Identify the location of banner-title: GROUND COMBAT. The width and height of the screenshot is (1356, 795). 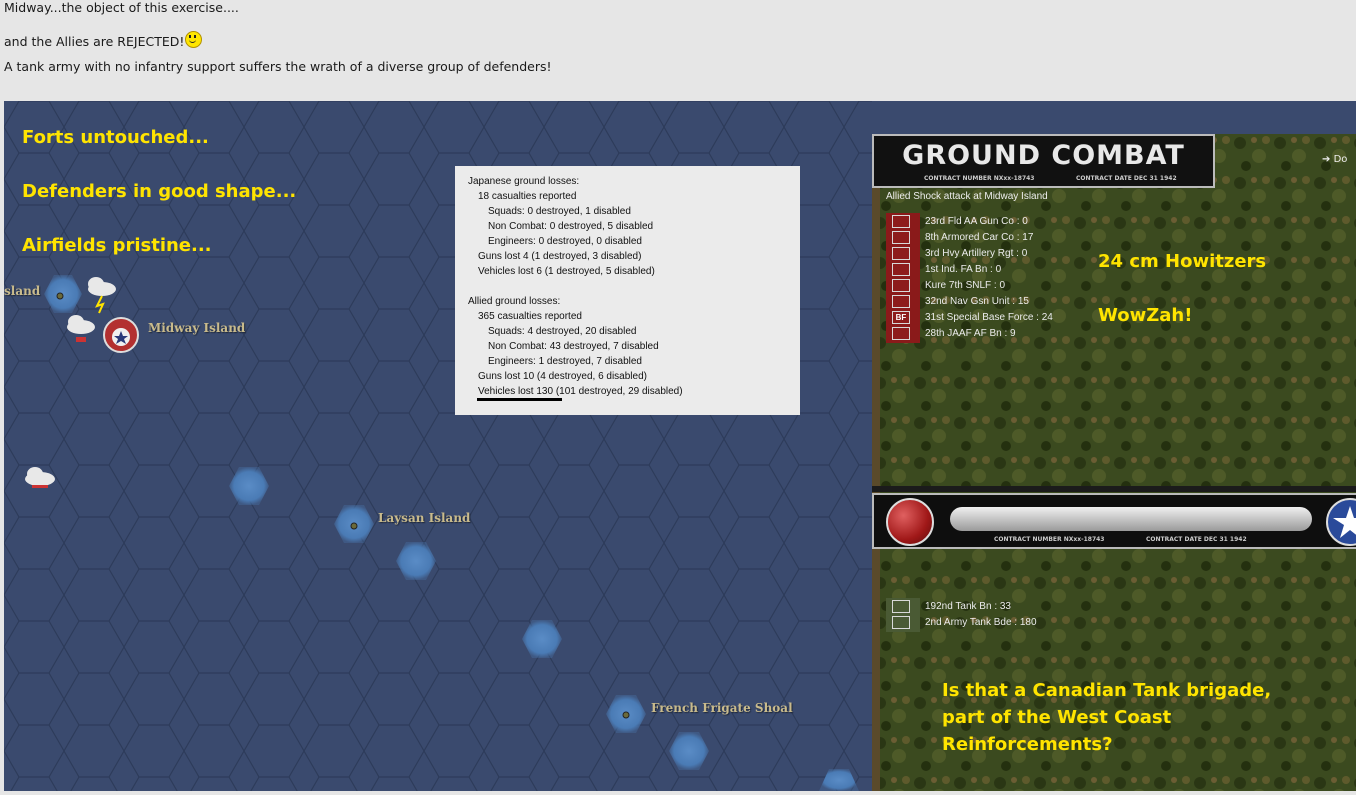
(1043, 155).